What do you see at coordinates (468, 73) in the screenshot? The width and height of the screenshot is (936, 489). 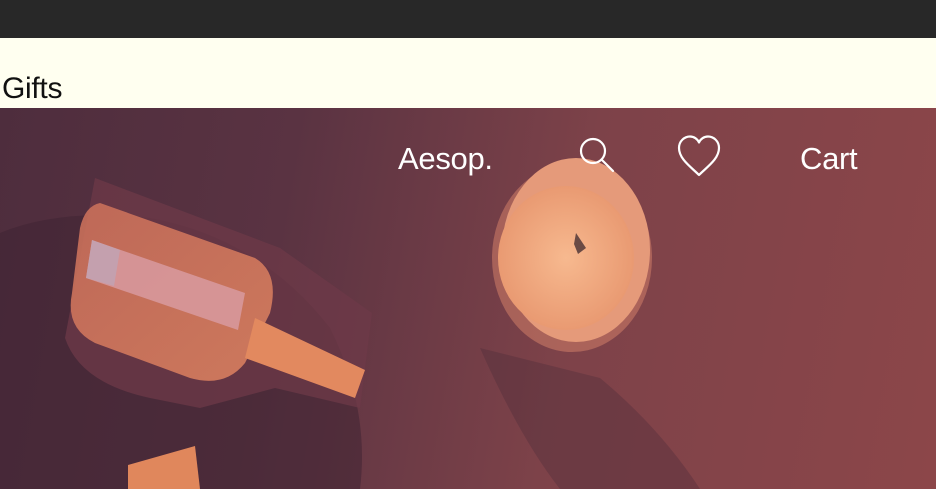 I see `promo-banner: Gifts` at bounding box center [468, 73].